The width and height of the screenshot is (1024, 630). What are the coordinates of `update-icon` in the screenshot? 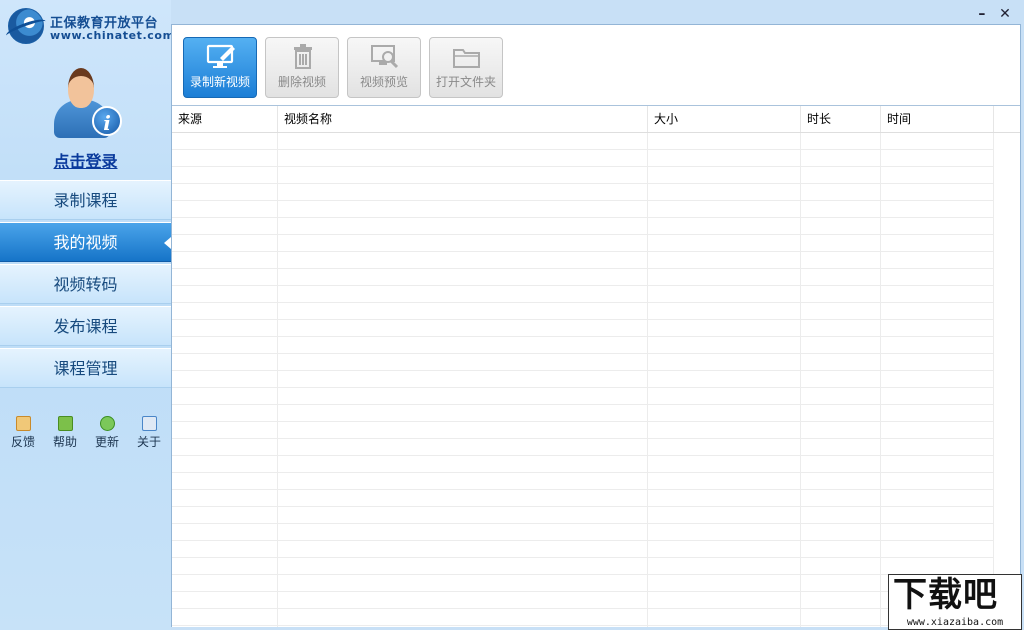 It's located at (107, 423).